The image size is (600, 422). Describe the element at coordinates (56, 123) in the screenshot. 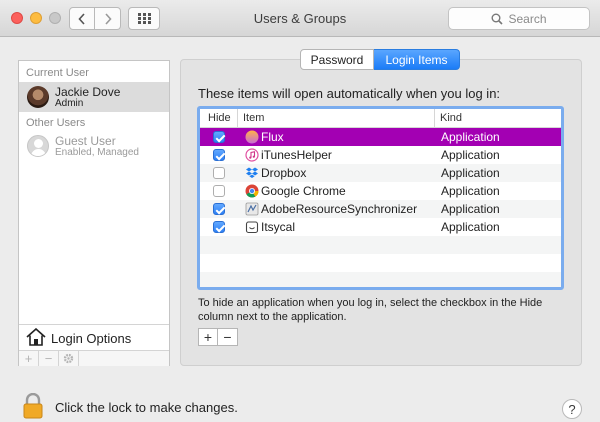

I see `other-users-label: Other Users` at that location.